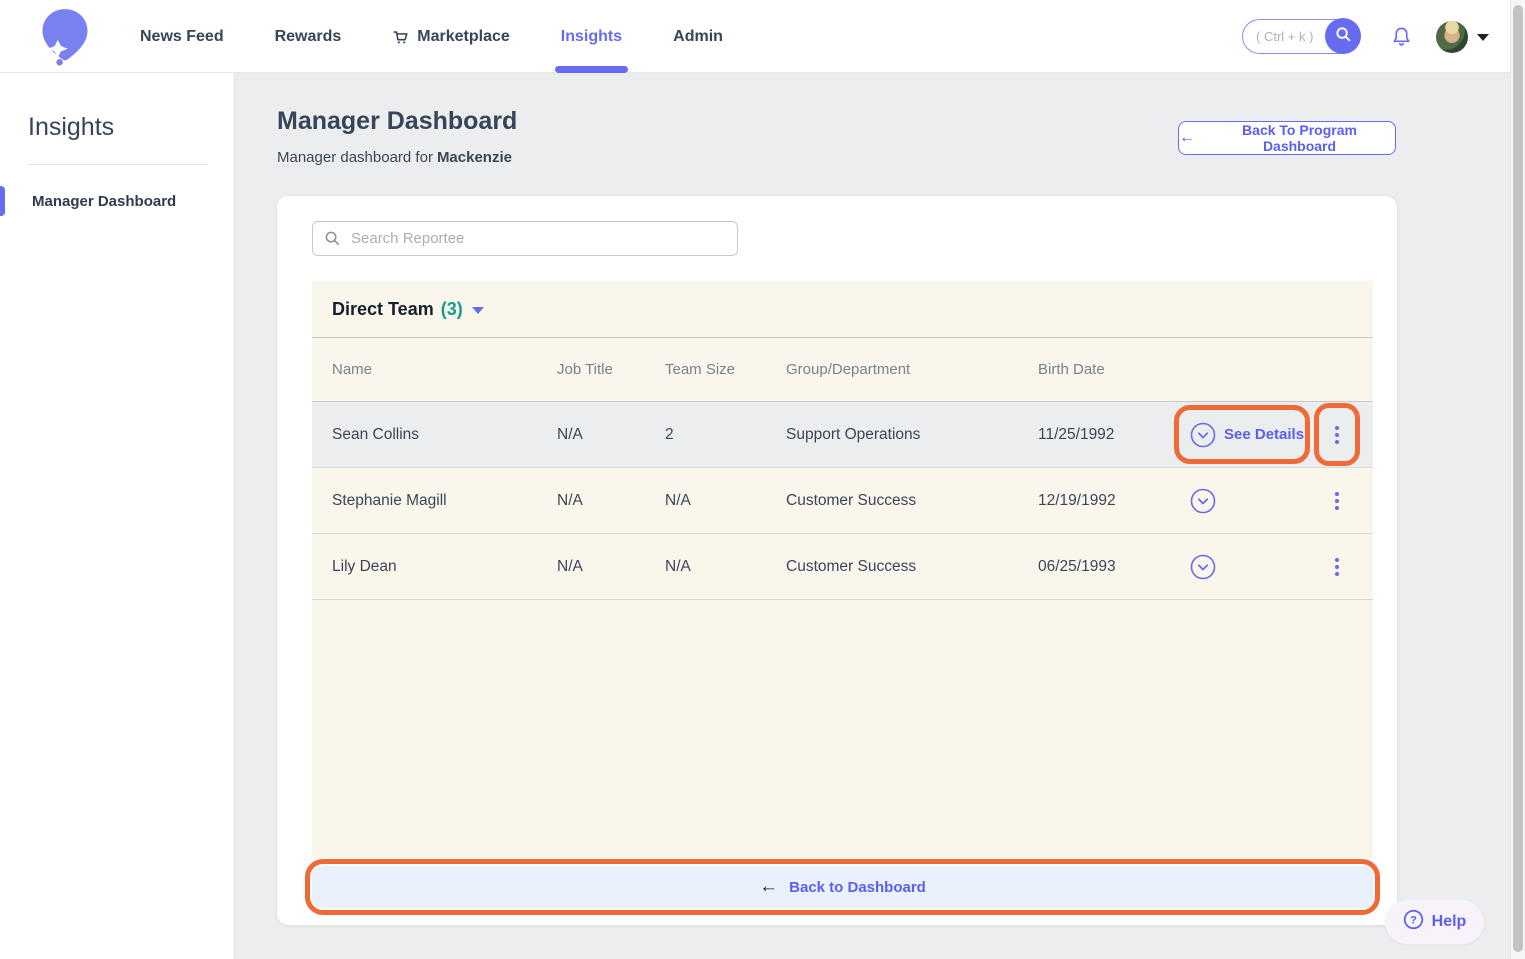 This screenshot has width=1525, height=959. What do you see at coordinates (585, 369) in the screenshot?
I see `column-header-job-title: Job Title` at bounding box center [585, 369].